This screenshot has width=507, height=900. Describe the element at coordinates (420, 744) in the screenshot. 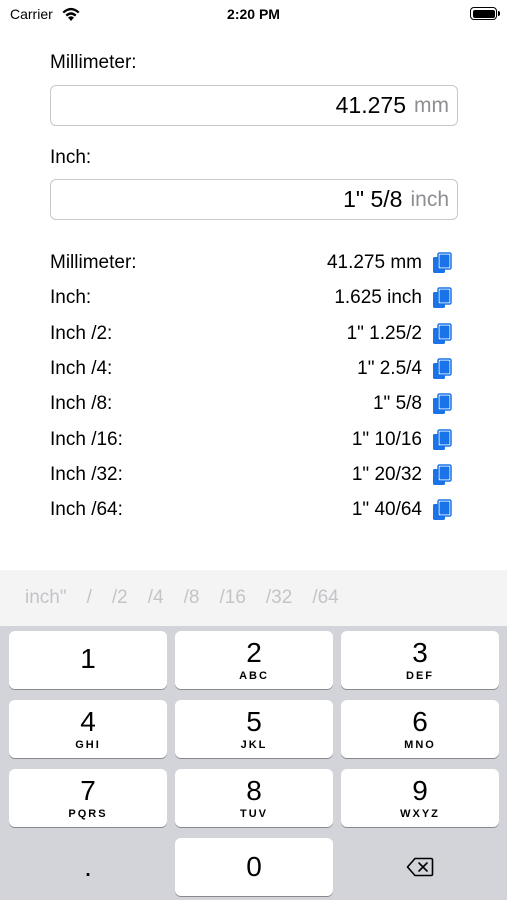

I see `key-letters: MNO` at that location.